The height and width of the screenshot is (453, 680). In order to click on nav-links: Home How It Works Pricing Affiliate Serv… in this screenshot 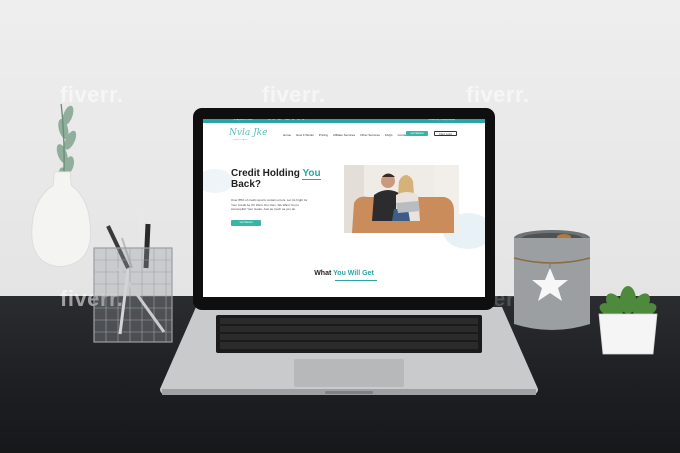, I will do `click(345, 135)`.